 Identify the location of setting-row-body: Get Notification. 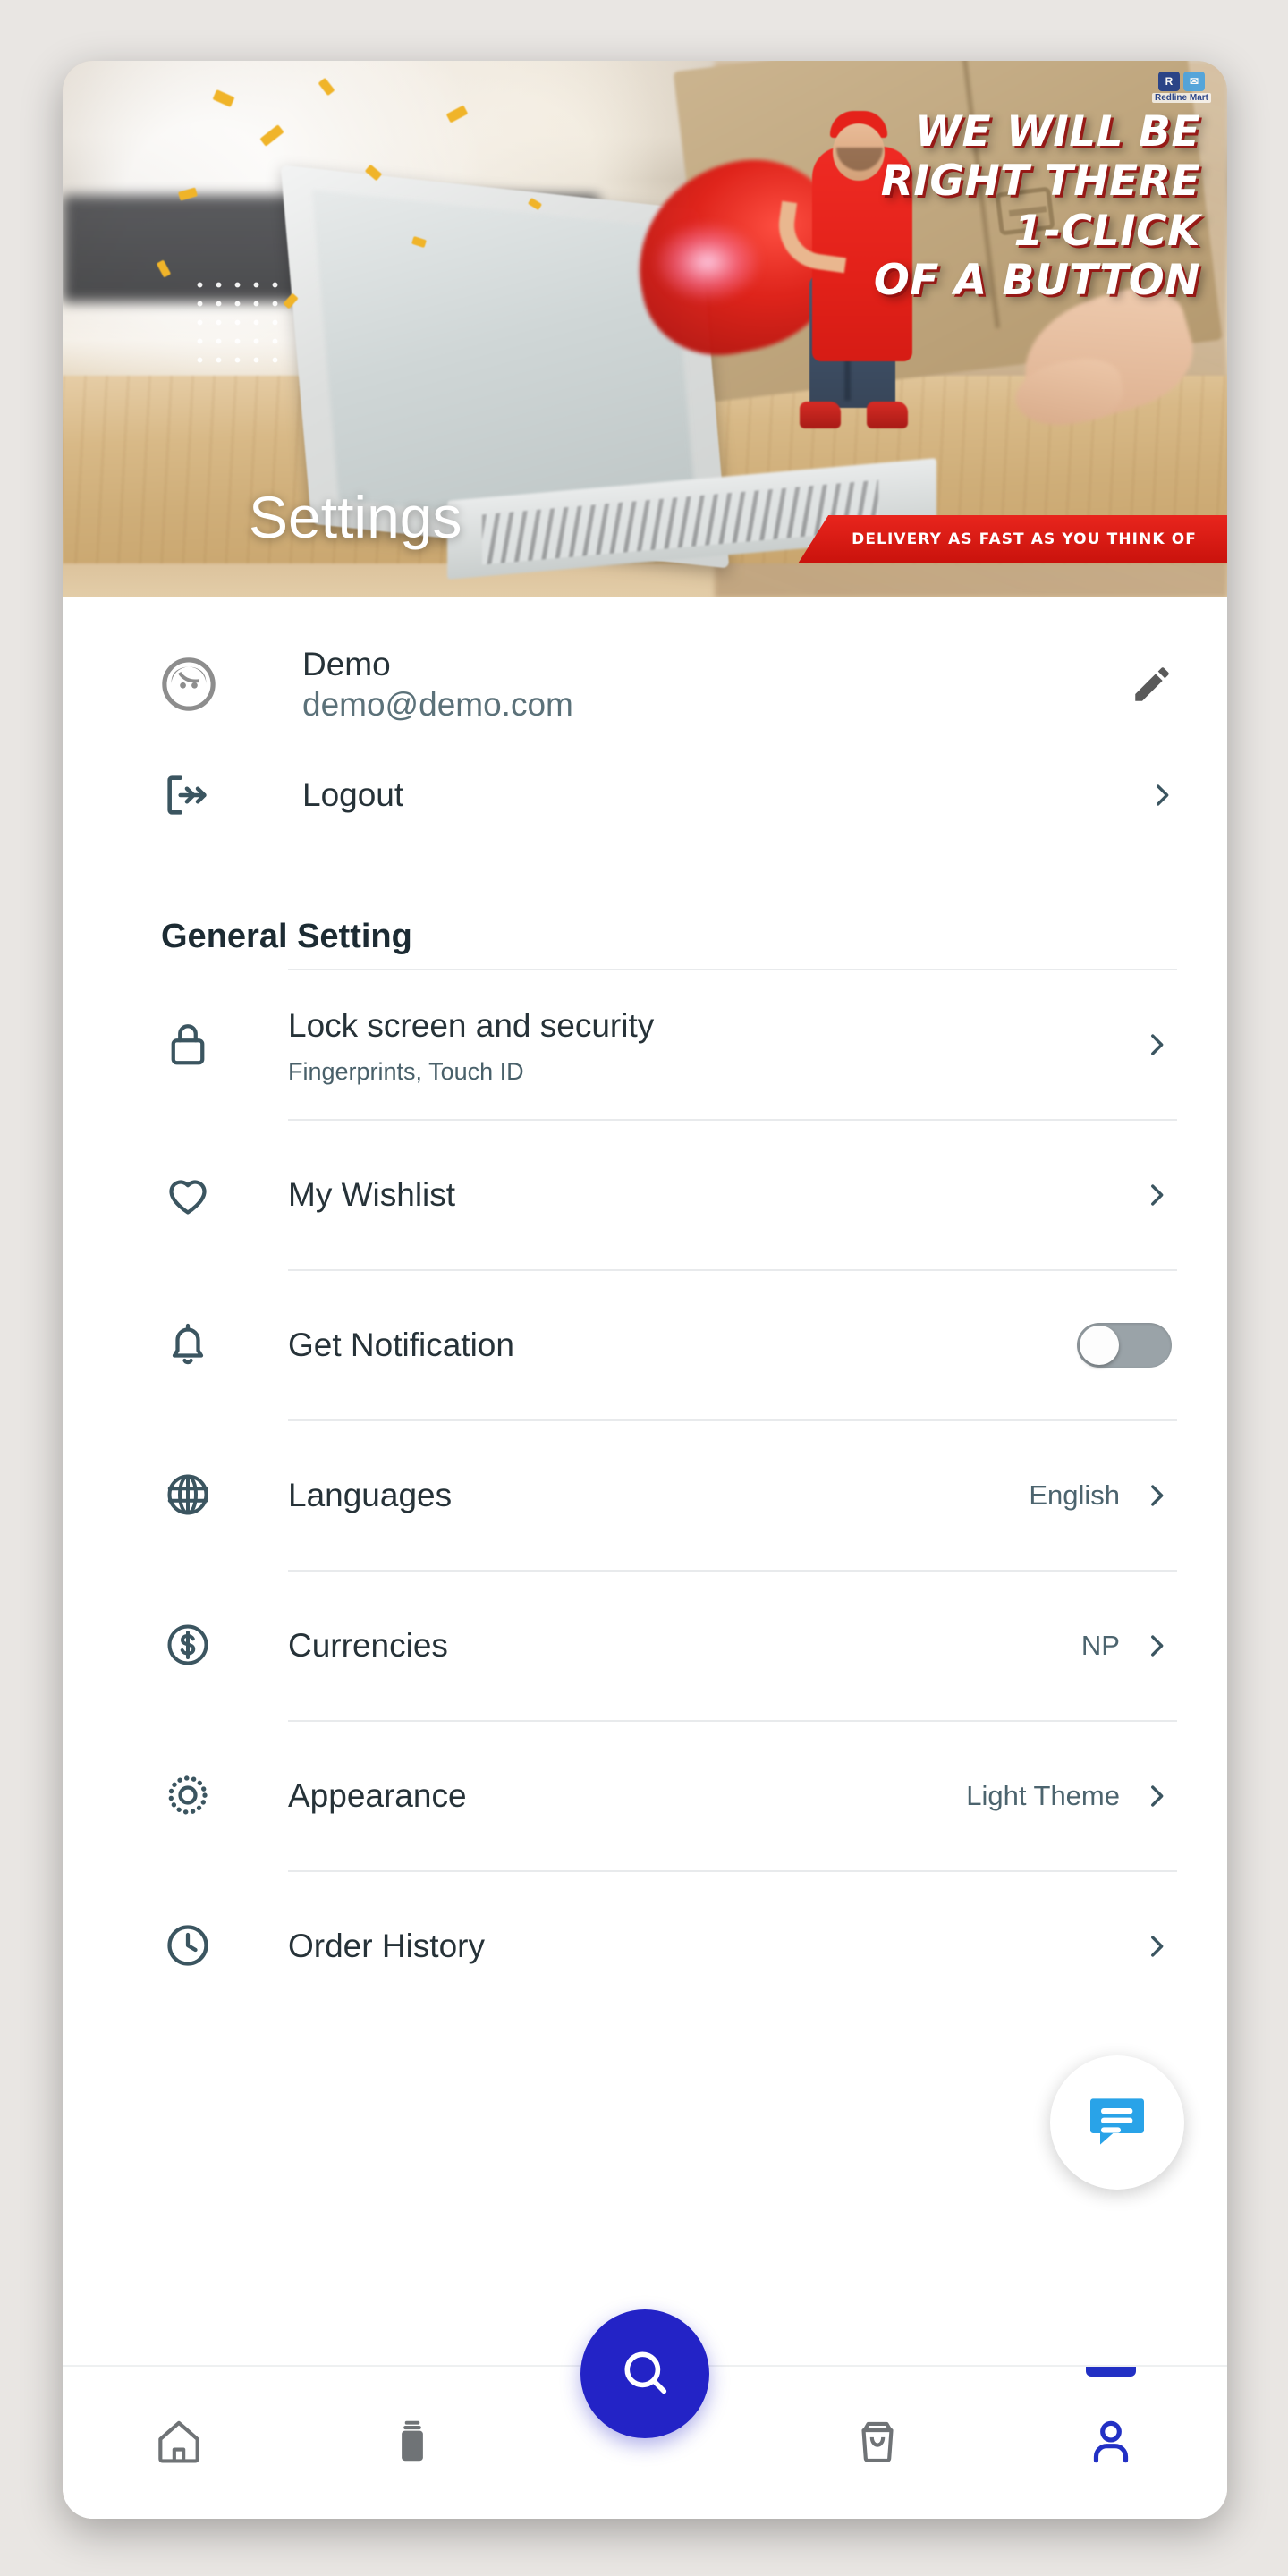
(732, 1344).